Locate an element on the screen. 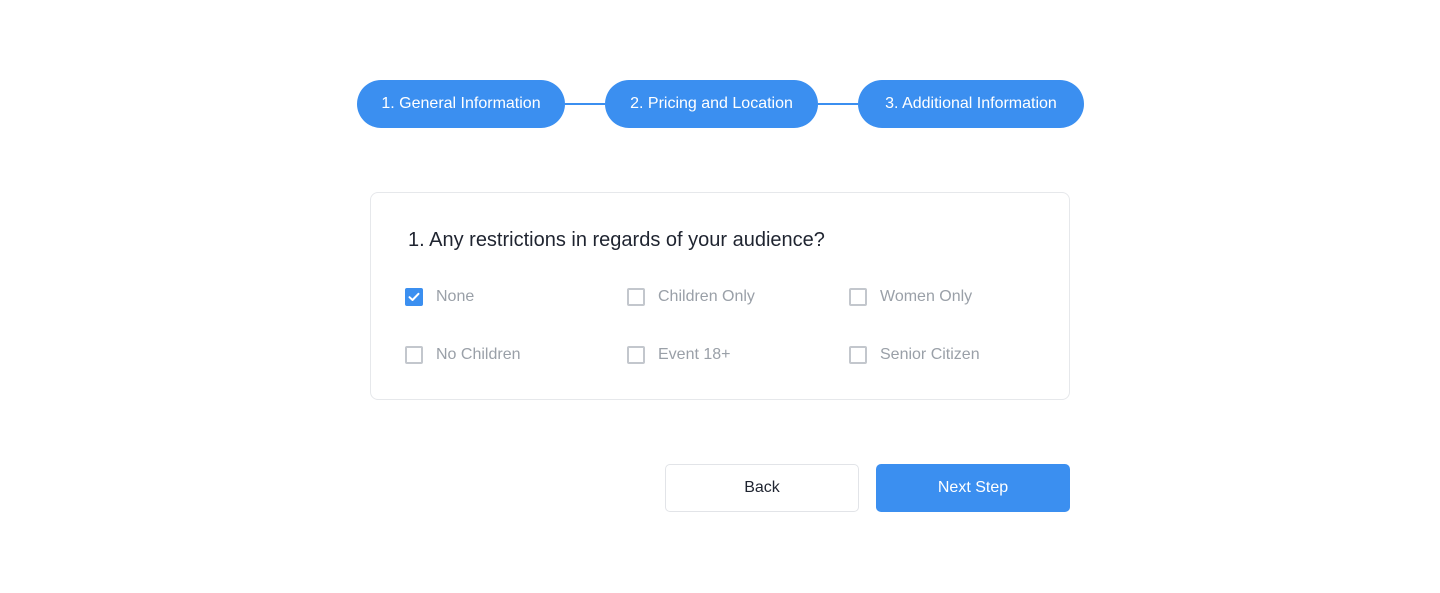 The height and width of the screenshot is (593, 1440). back-button-label: Back is located at coordinates (762, 487).